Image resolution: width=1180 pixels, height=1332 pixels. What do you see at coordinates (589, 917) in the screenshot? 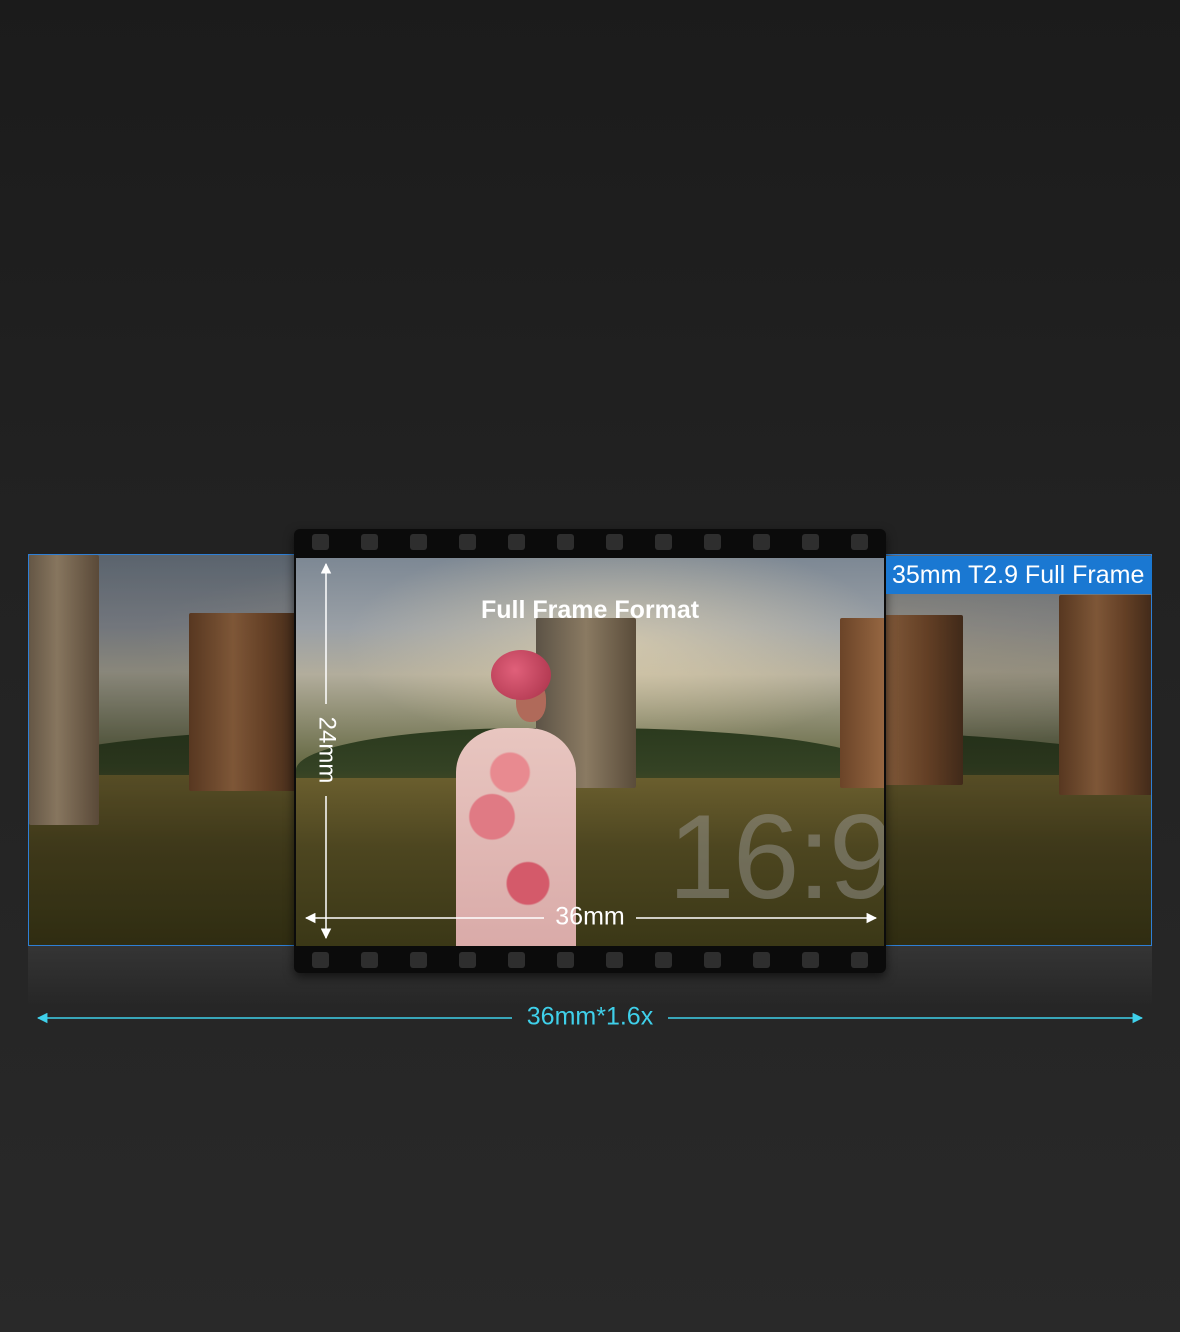
I see `width-label: 36mm` at bounding box center [589, 917].